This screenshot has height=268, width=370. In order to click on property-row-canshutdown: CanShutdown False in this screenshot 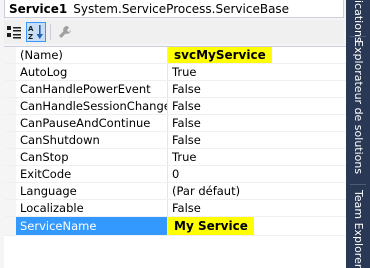, I will do `click(175, 140)`.